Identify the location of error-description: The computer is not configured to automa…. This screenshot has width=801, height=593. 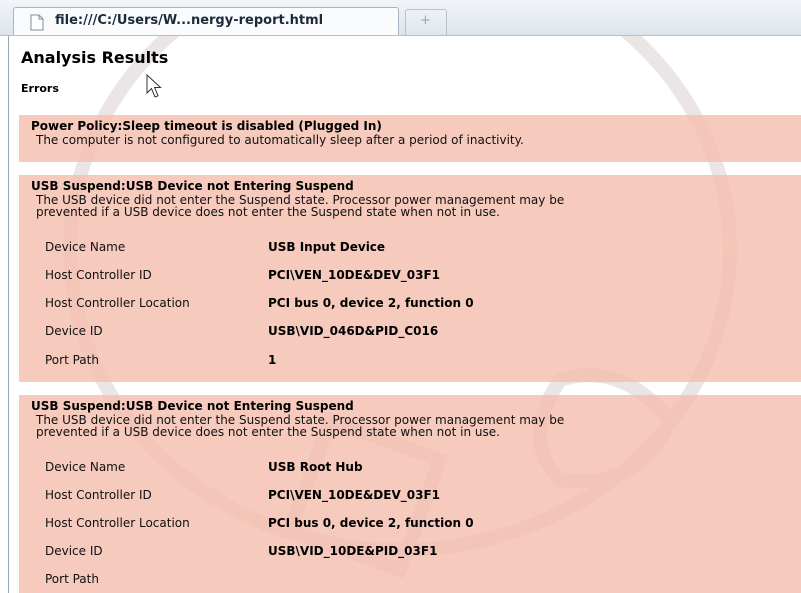
(280, 140).